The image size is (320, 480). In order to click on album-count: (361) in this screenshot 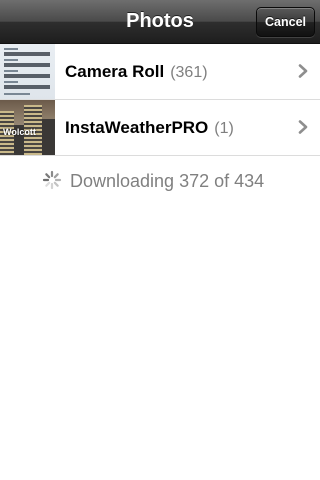, I will do `click(189, 72)`.